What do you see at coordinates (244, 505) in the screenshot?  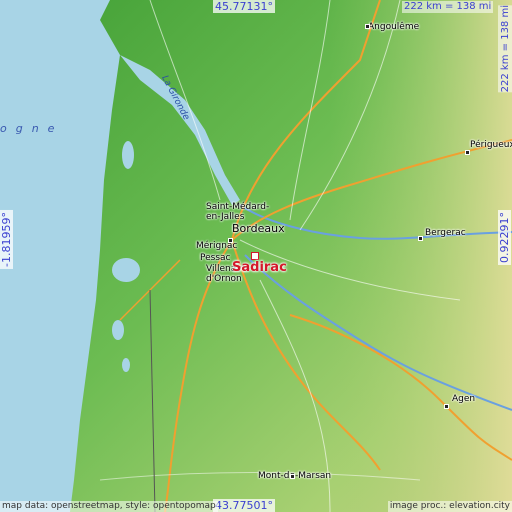 I see `coord-bottom: 43.77501°` at bounding box center [244, 505].